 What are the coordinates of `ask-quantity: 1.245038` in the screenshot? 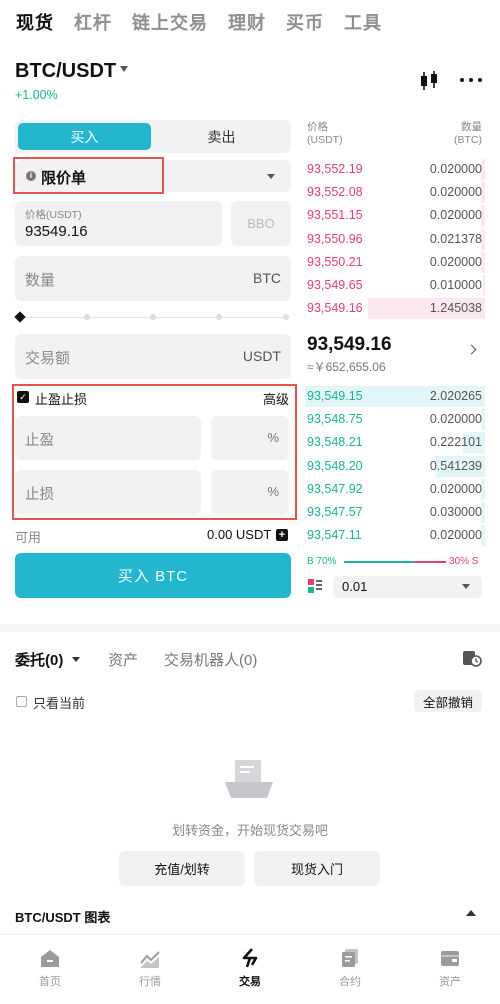 It's located at (455, 308).